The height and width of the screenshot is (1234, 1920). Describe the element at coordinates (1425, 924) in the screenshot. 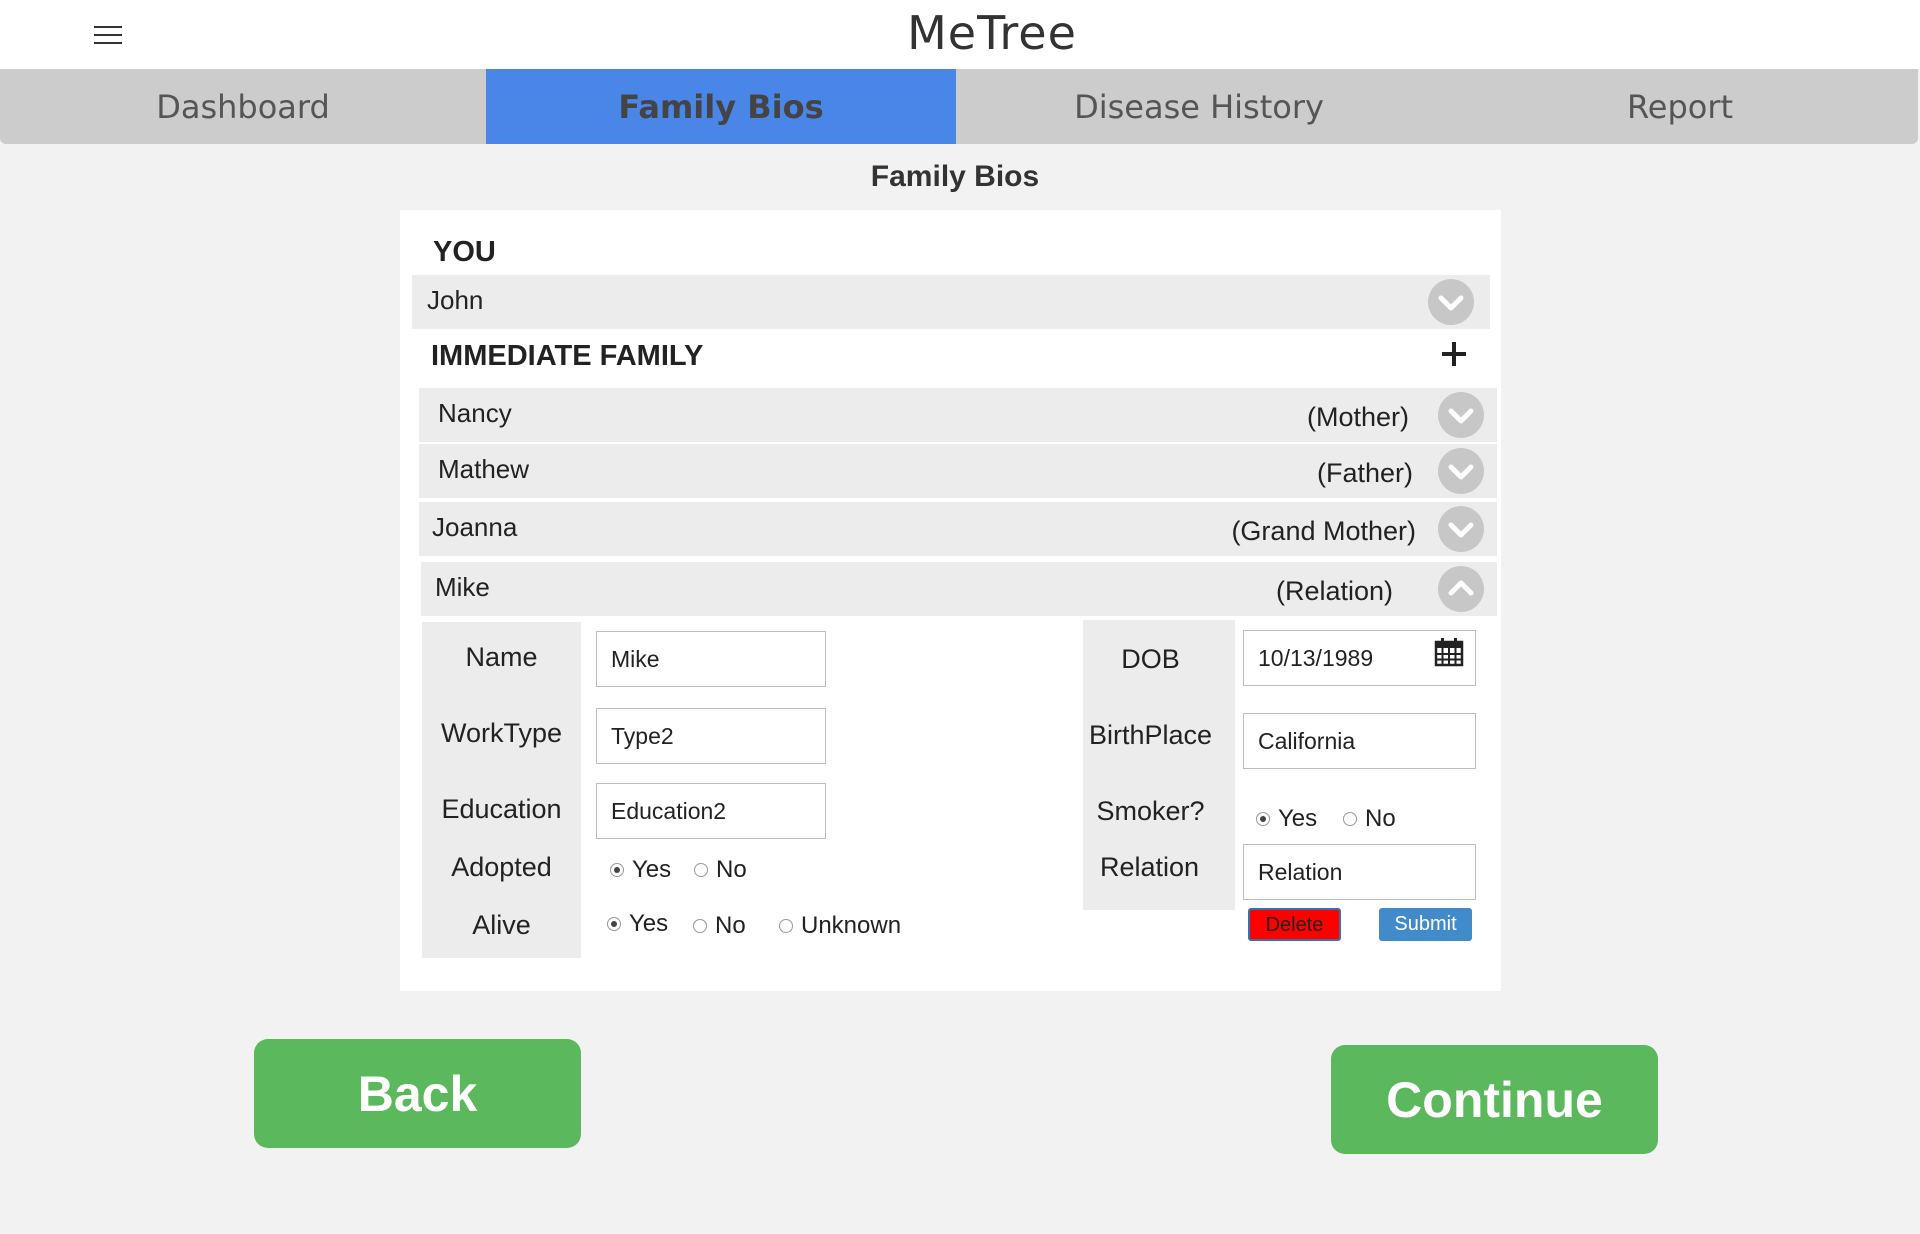

I see `submit-button: Submit` at that location.